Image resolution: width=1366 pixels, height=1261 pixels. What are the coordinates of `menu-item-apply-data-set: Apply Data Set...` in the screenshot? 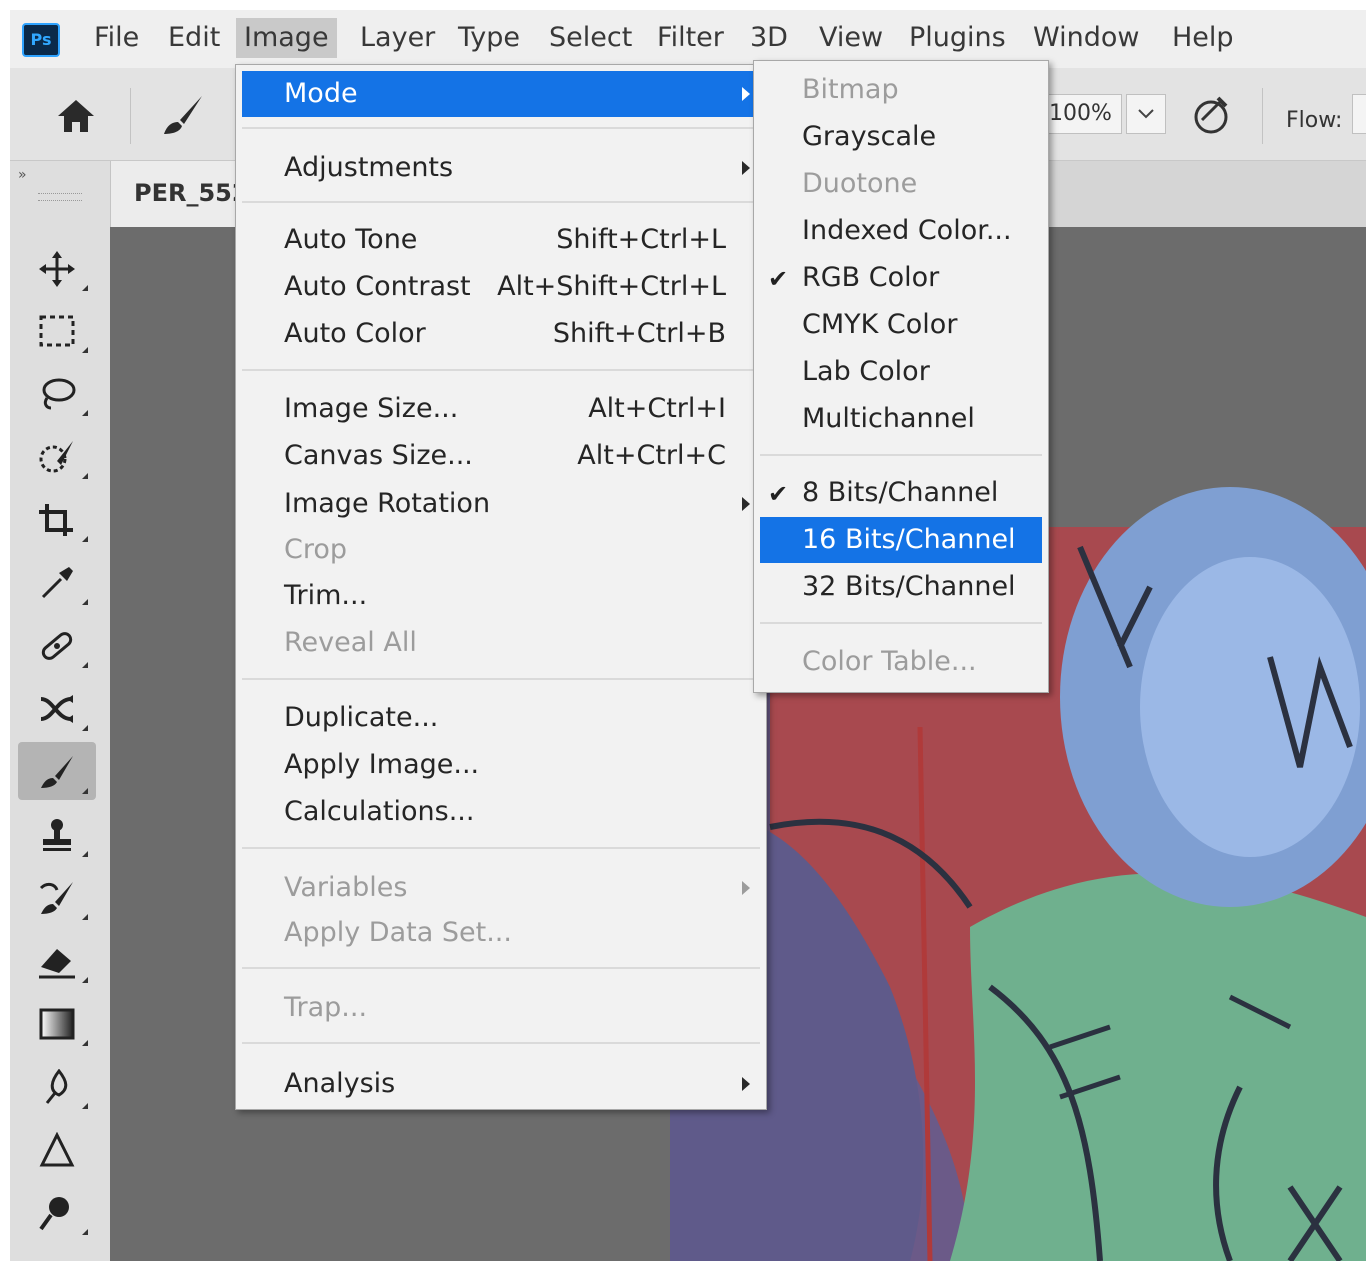 It's located at (398, 932).